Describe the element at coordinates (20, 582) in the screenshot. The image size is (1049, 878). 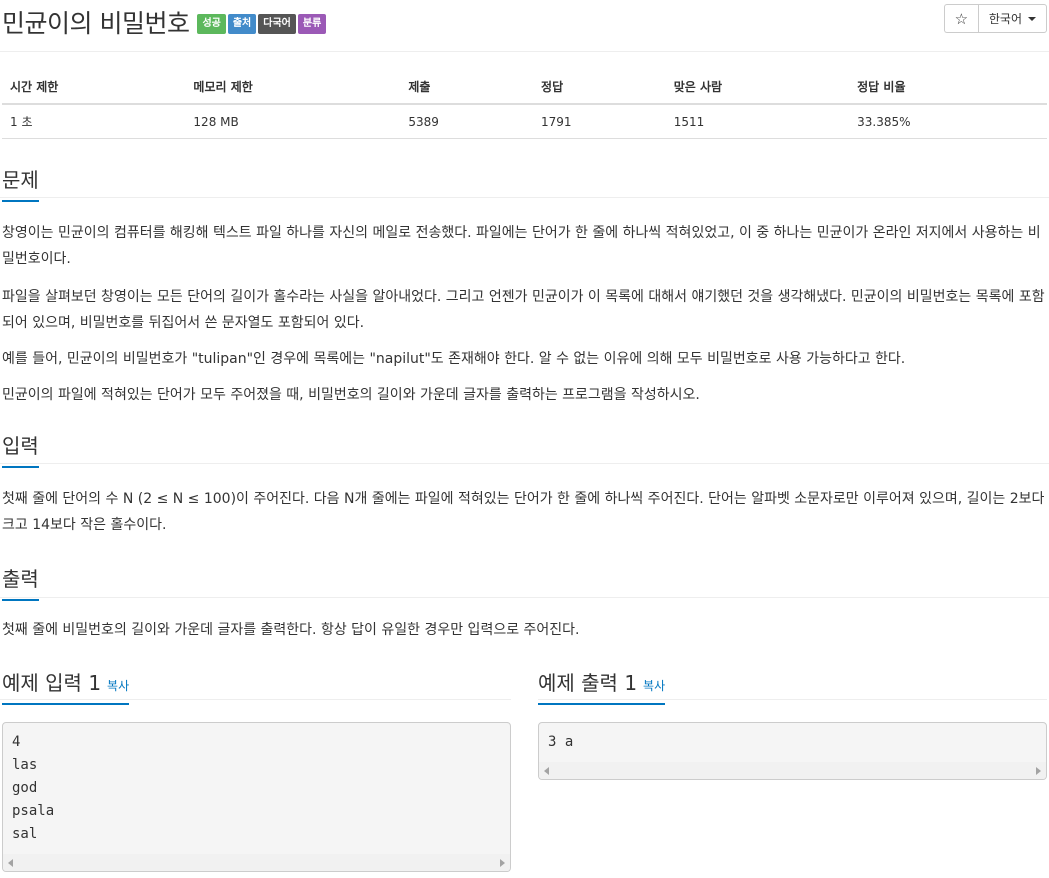
I see `output-heading: 출력` at that location.